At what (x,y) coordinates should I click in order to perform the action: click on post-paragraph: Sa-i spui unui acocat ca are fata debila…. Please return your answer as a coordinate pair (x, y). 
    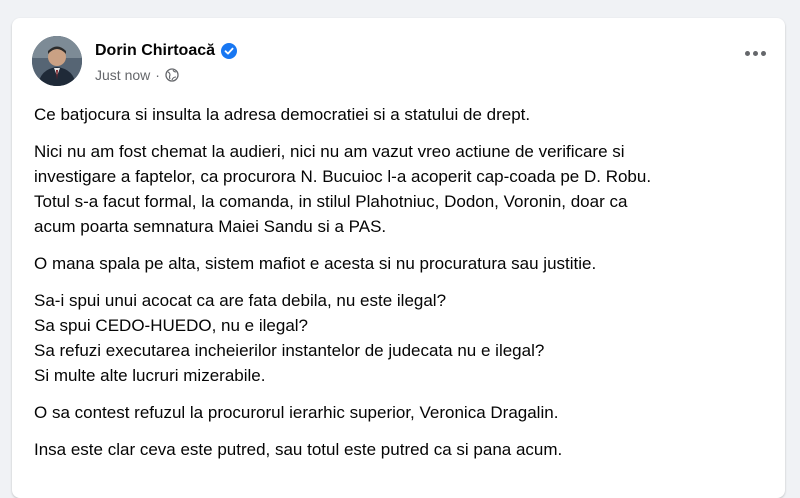
    Looking at the image, I should click on (289, 338).